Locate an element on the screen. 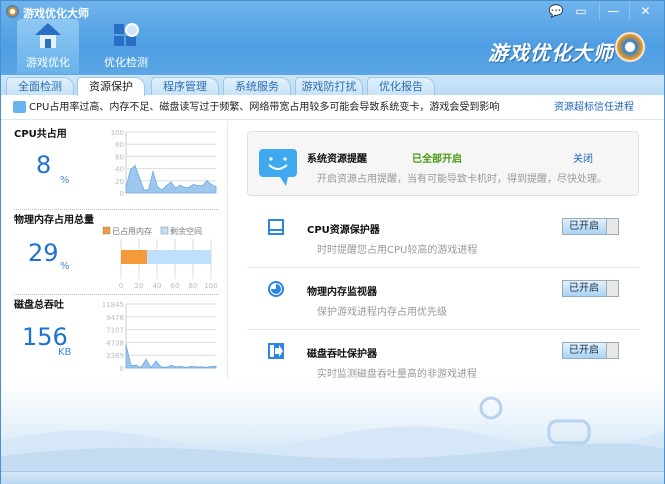 This screenshot has height=484, width=665. x-tick-label: 80 is located at coordinates (193, 286).